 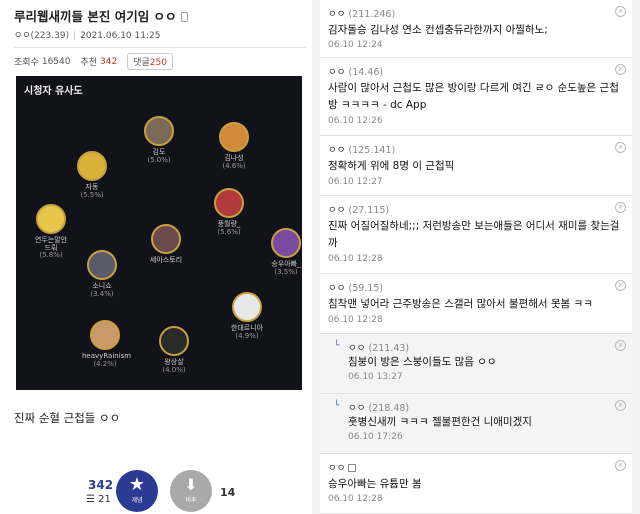 I want to click on comment-author: ㅇㅇ (218.48), so click(x=378, y=407).